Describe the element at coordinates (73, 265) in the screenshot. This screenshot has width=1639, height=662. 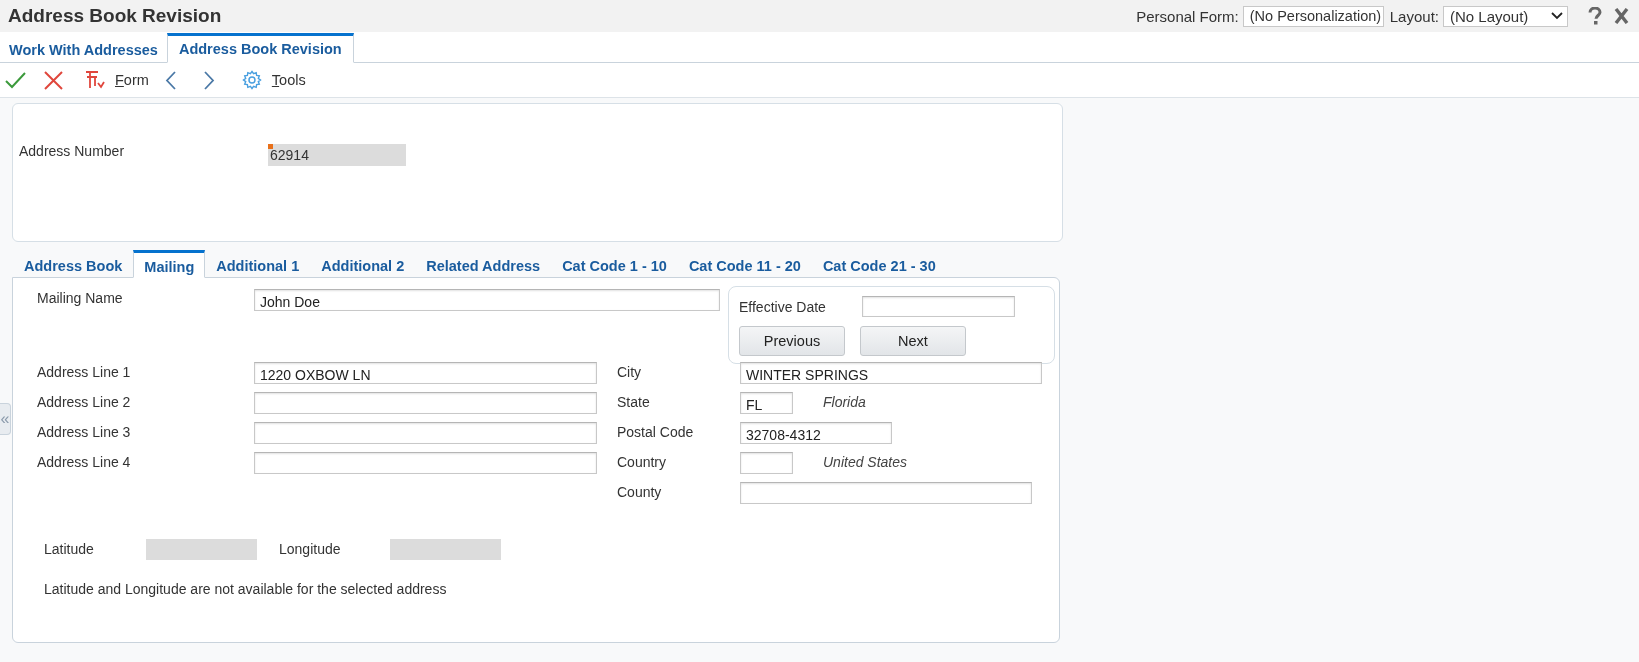
I see `form-tab: Address Book` at that location.